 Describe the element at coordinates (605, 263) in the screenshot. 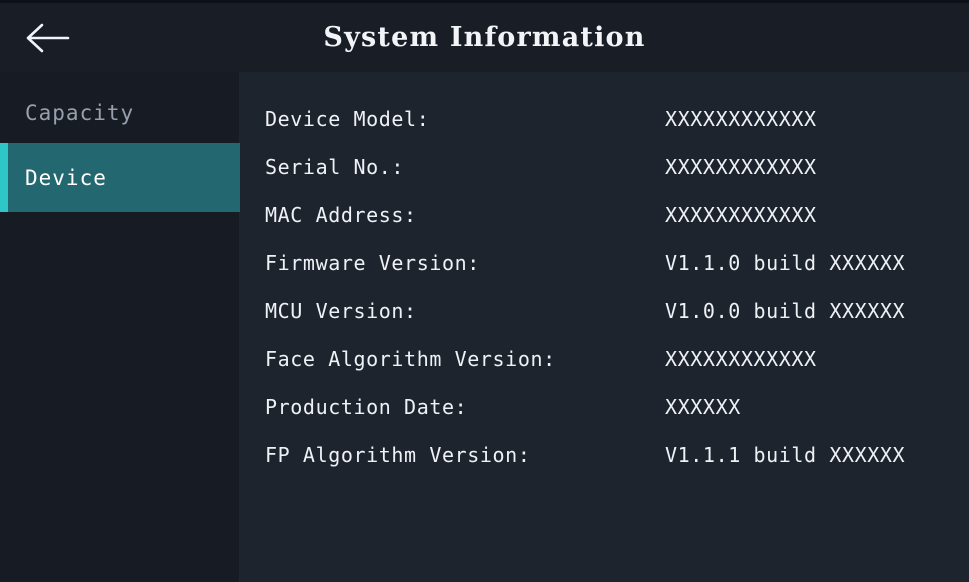

I see `info-row: Firmware Version: V1.1.0 build XXXXXX` at that location.